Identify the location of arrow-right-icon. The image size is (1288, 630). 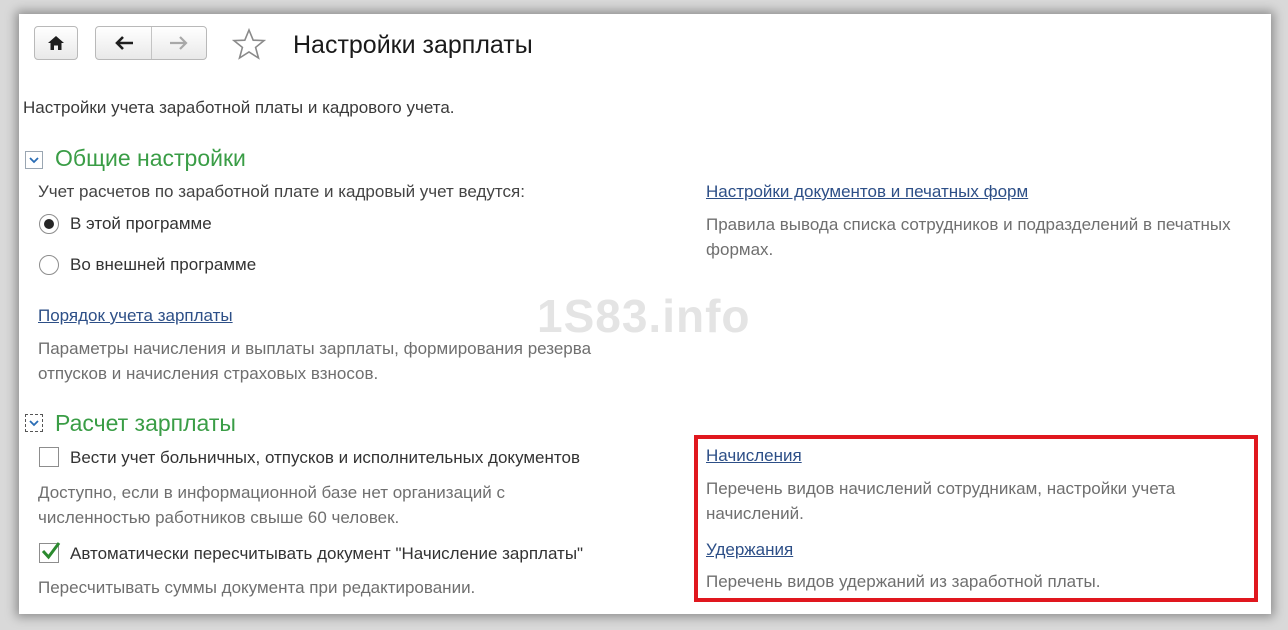
(179, 43).